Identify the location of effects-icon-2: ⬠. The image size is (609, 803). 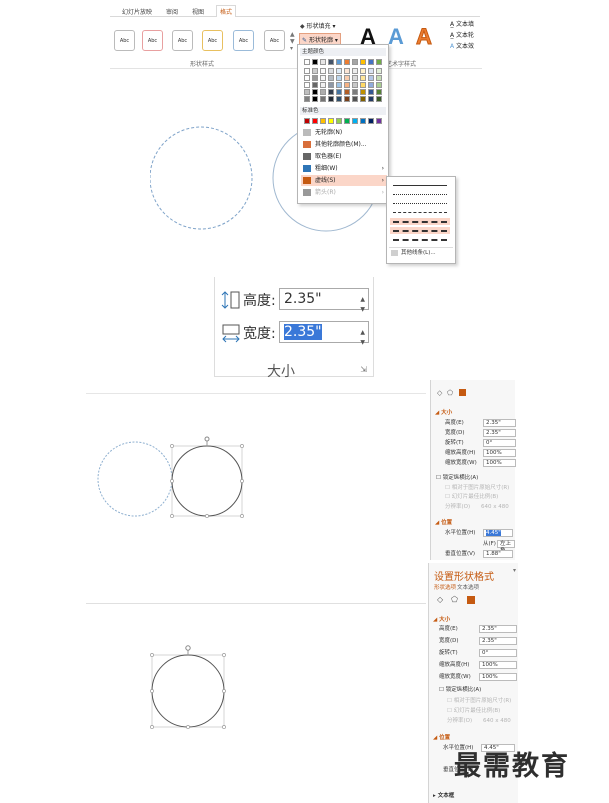
(454, 599).